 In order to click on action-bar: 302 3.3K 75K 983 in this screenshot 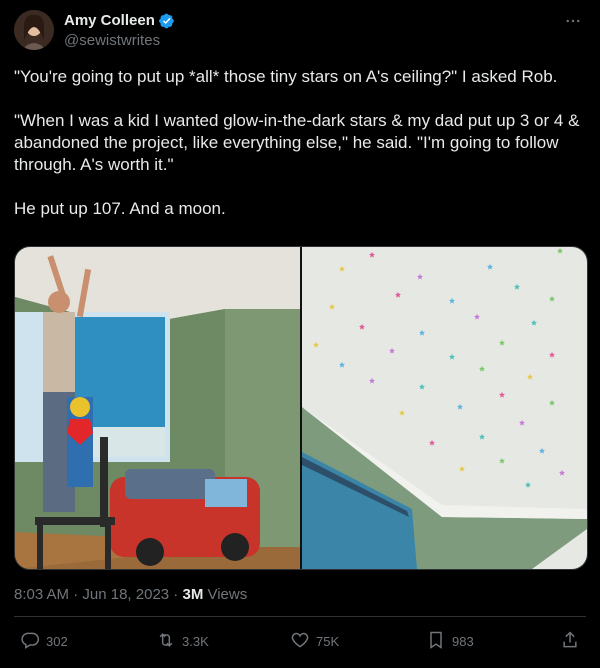, I will do `click(300, 644)`.